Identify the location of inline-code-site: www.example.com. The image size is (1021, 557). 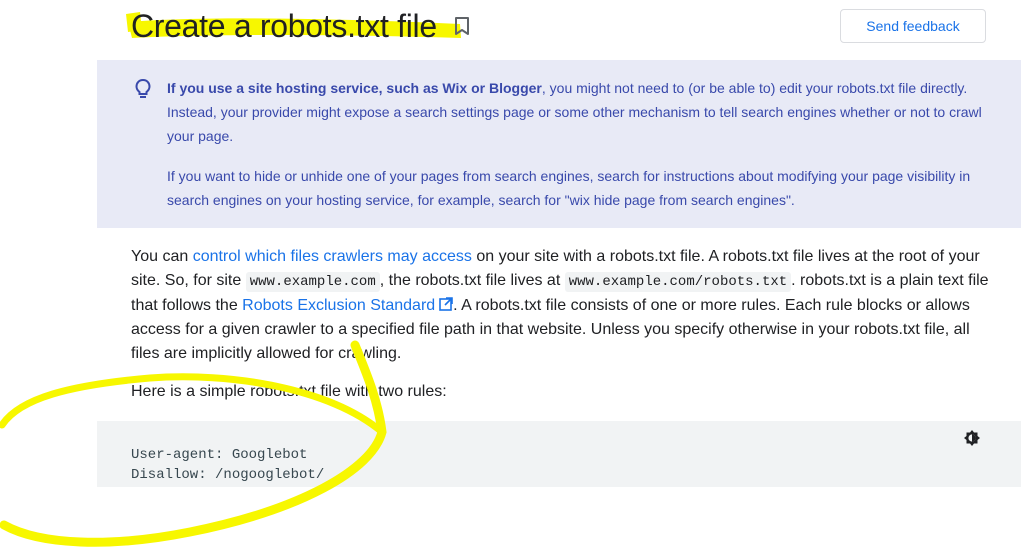
(312, 282).